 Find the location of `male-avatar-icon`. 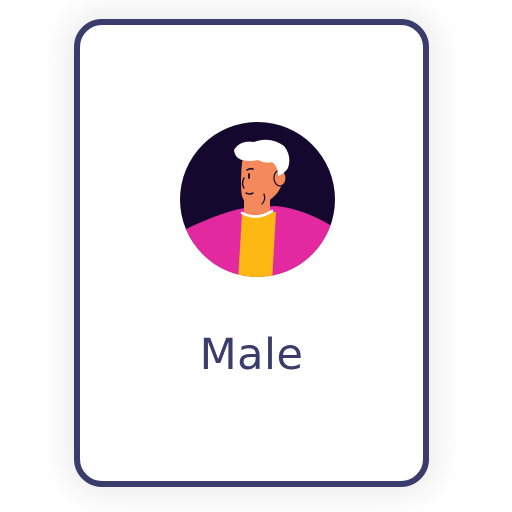

male-avatar-icon is located at coordinates (257, 199).